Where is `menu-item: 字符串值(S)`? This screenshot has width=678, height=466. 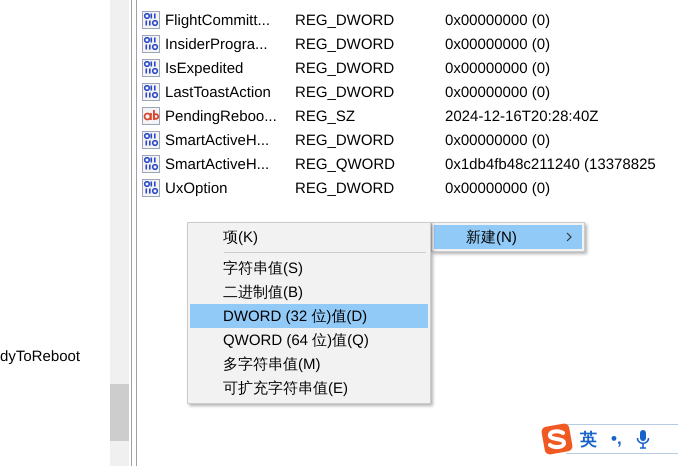 menu-item: 字符串值(S) is located at coordinates (309, 268).